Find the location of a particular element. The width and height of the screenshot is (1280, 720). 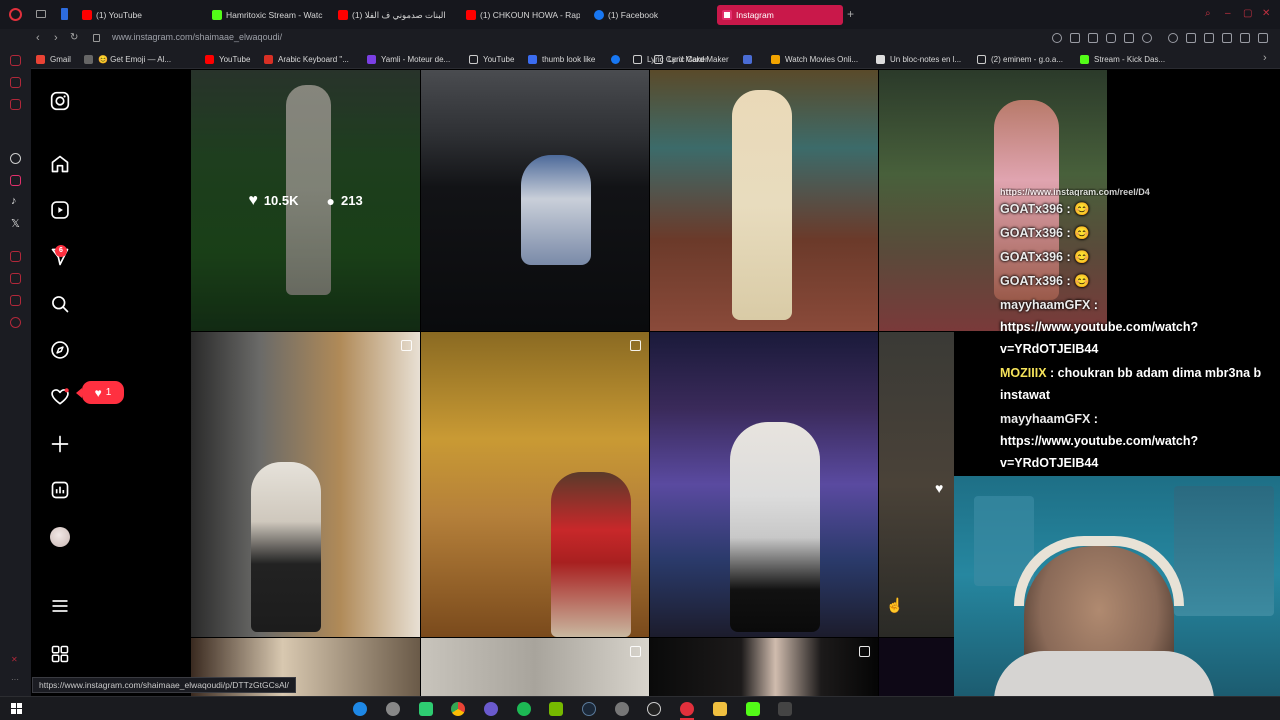

opera-logo-icon is located at coordinates (15, 14).